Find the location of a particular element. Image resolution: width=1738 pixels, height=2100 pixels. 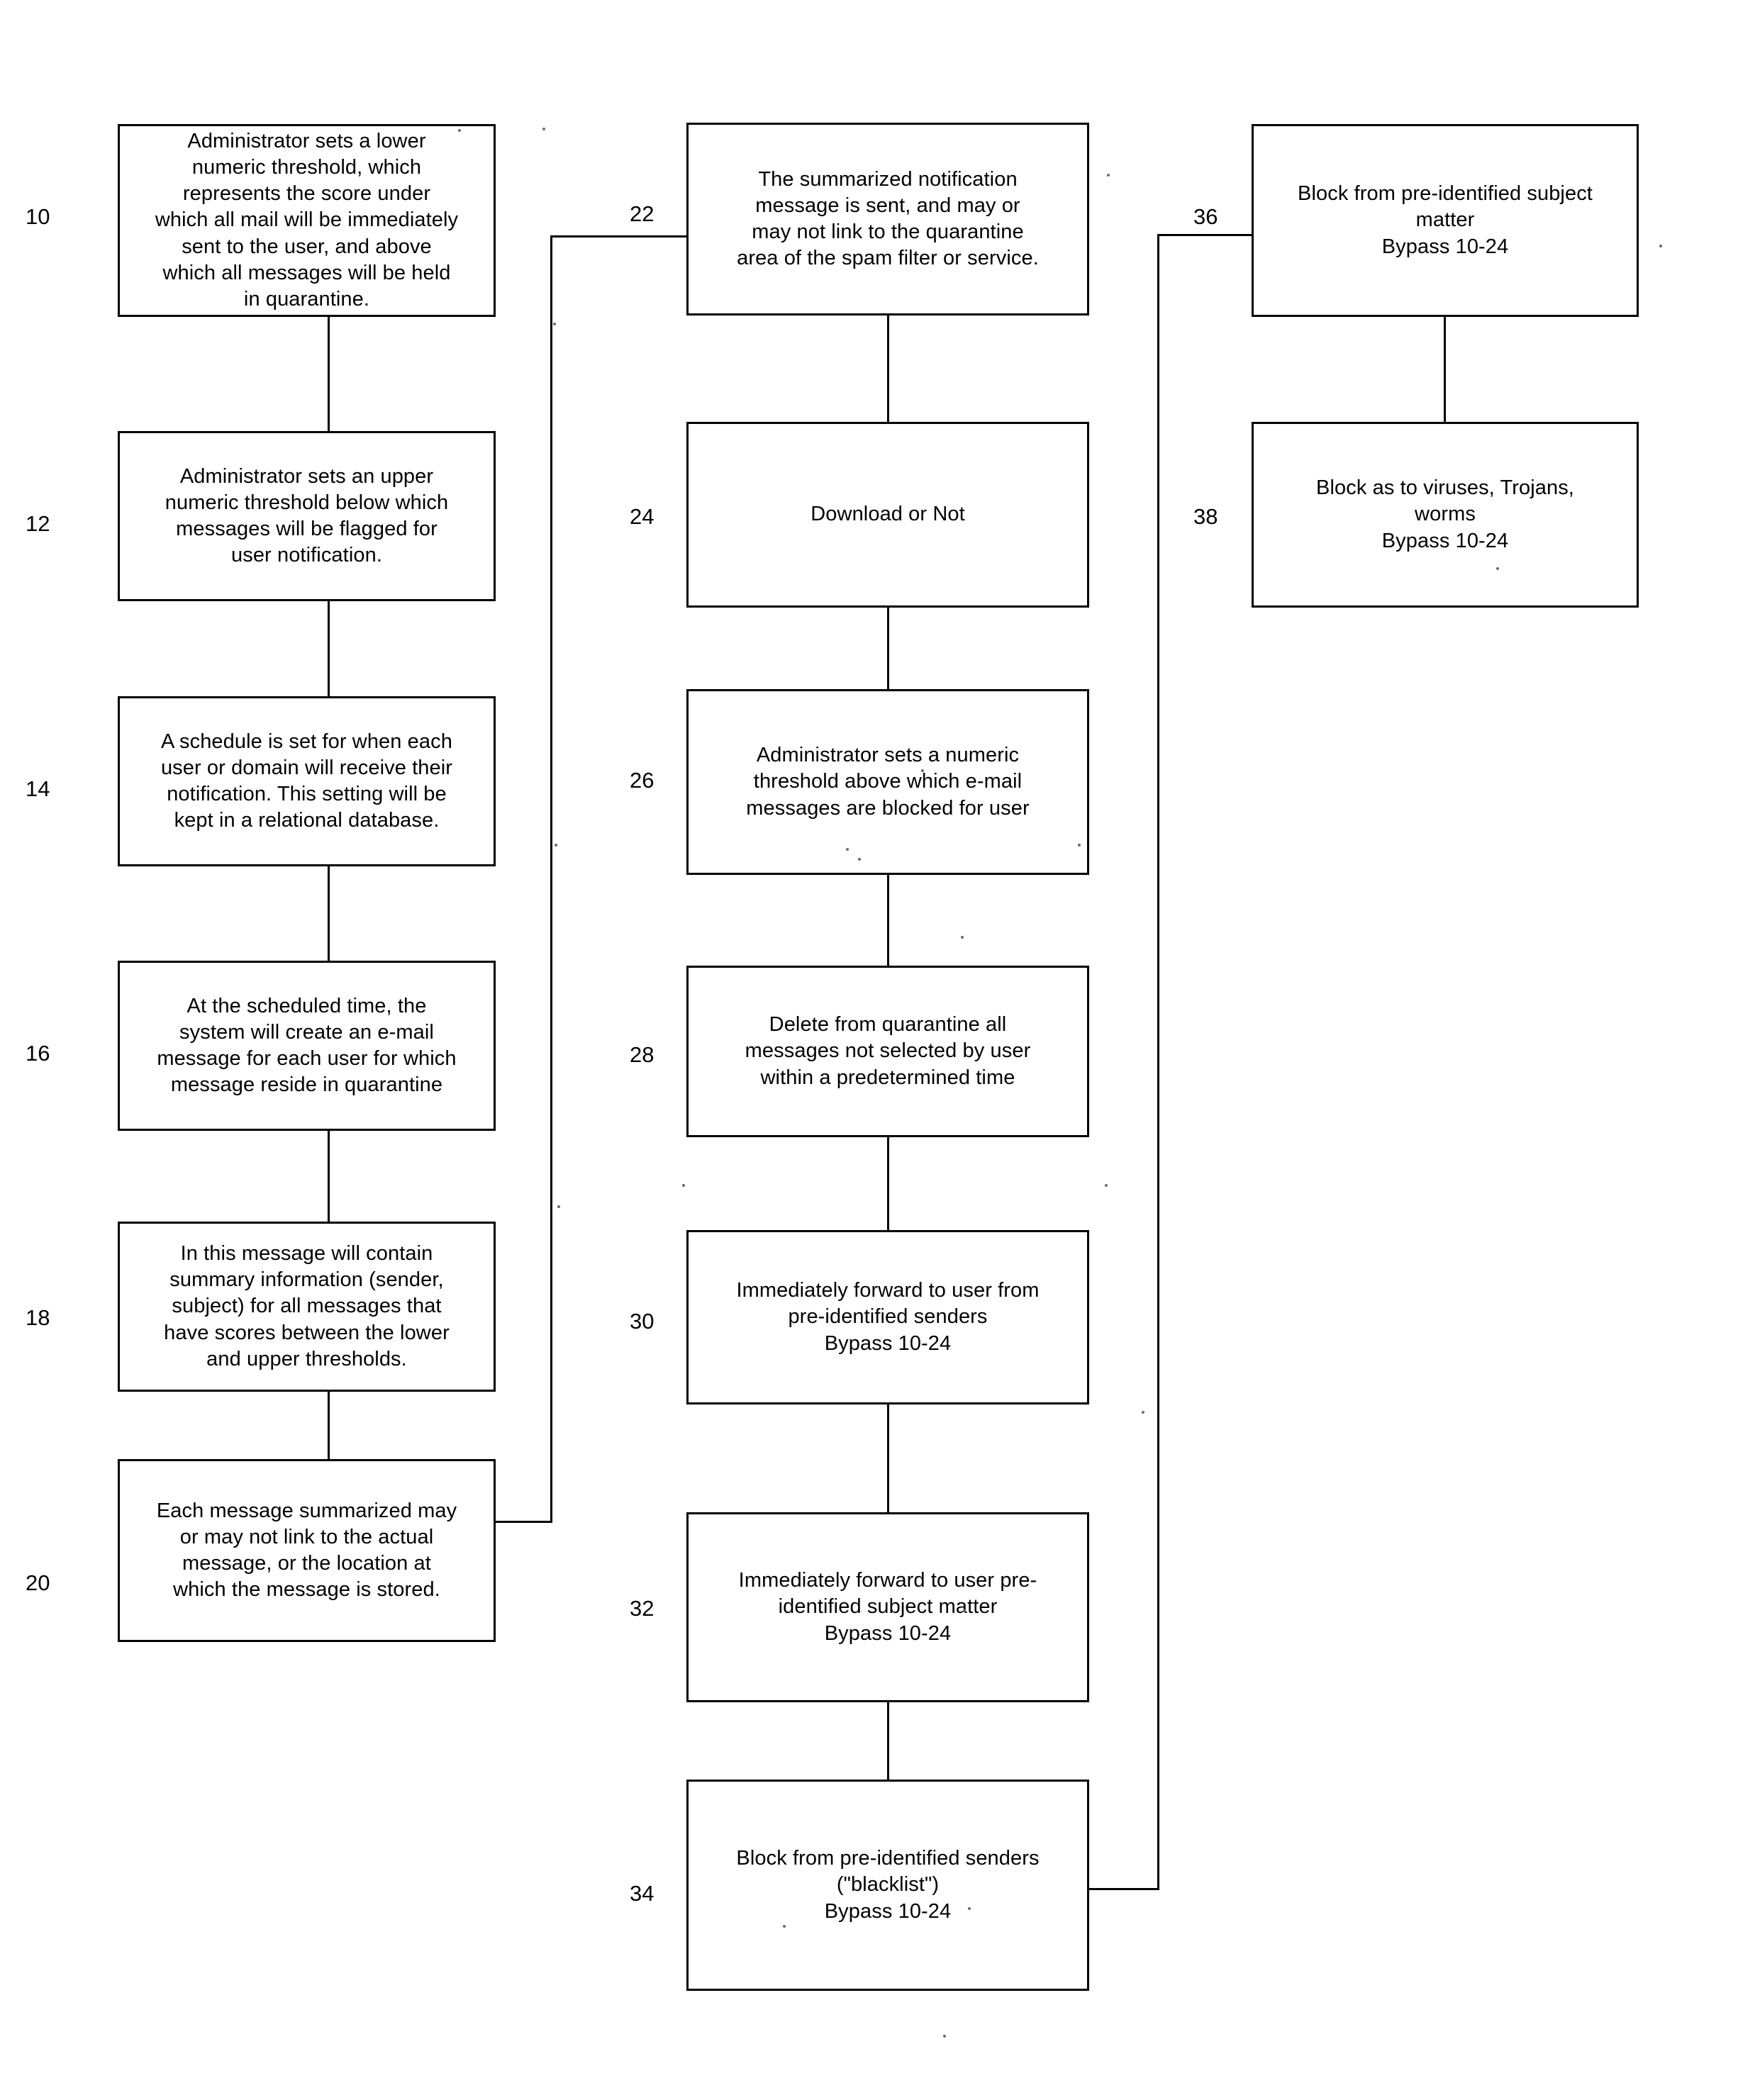

connector-34-to-36-horizontal-upper is located at coordinates (1204, 235).